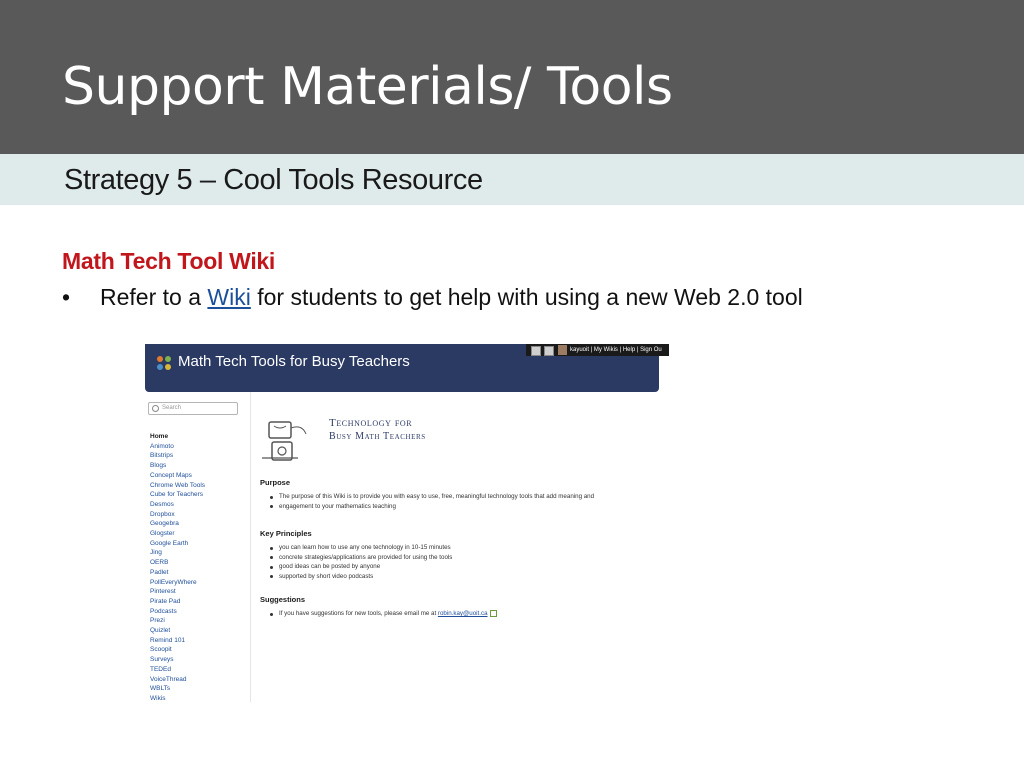  I want to click on sidebar-item: OERB, so click(177, 563).